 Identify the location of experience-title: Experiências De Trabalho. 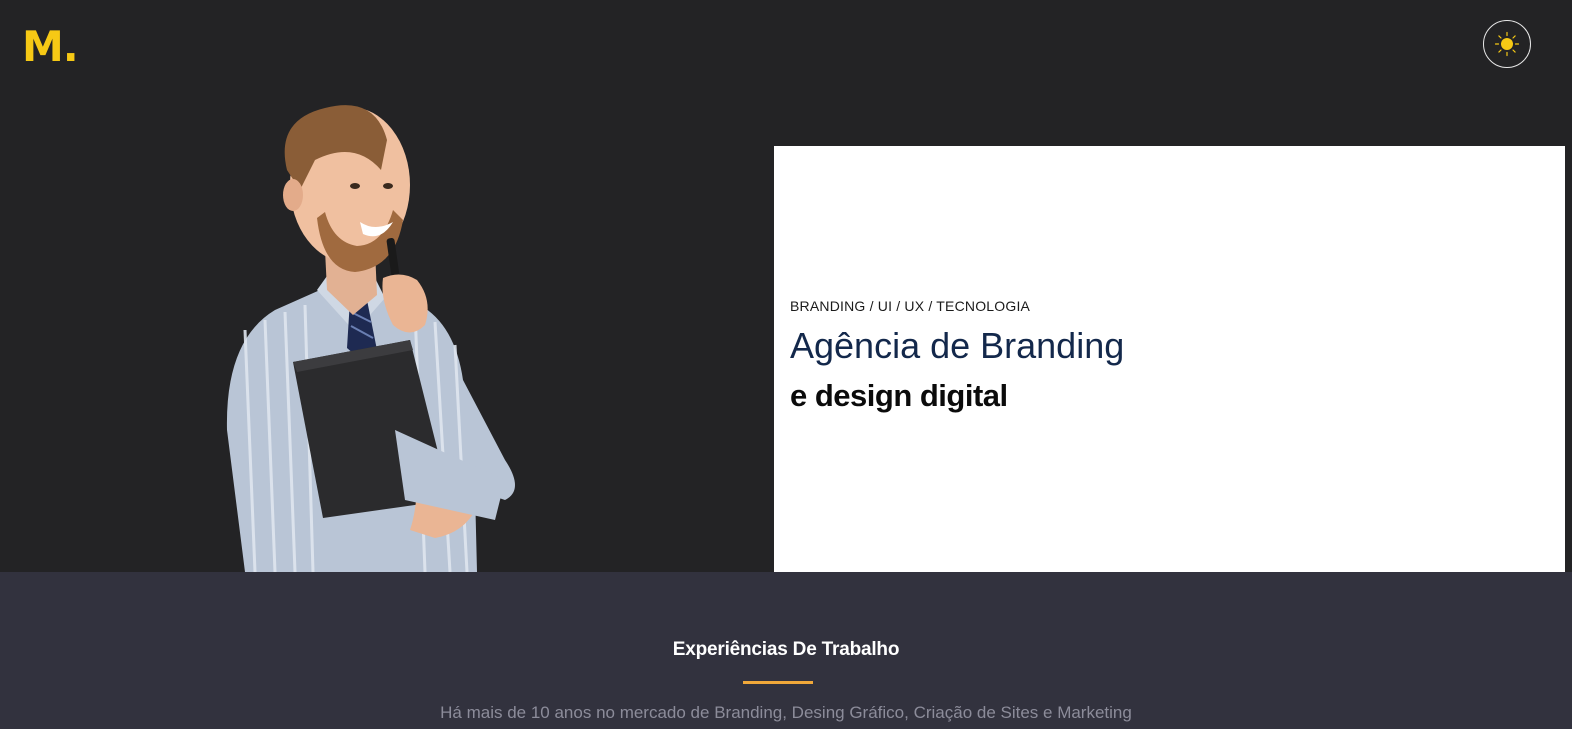
(786, 649).